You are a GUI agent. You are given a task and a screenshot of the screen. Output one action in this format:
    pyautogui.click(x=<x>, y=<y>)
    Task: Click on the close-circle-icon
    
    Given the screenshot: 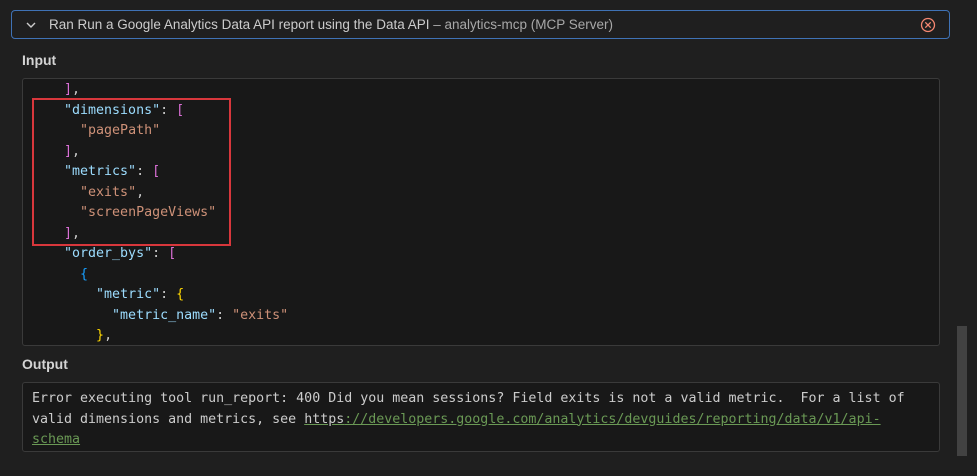 What is the action you would take?
    pyautogui.click(x=928, y=25)
    